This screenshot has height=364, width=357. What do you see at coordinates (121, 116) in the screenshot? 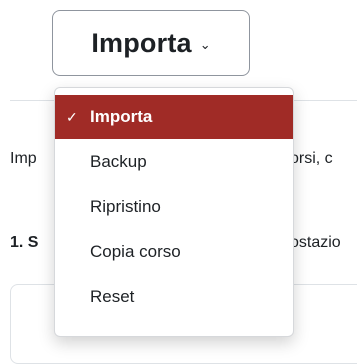
I see `menu-item-label: Importa` at bounding box center [121, 116].